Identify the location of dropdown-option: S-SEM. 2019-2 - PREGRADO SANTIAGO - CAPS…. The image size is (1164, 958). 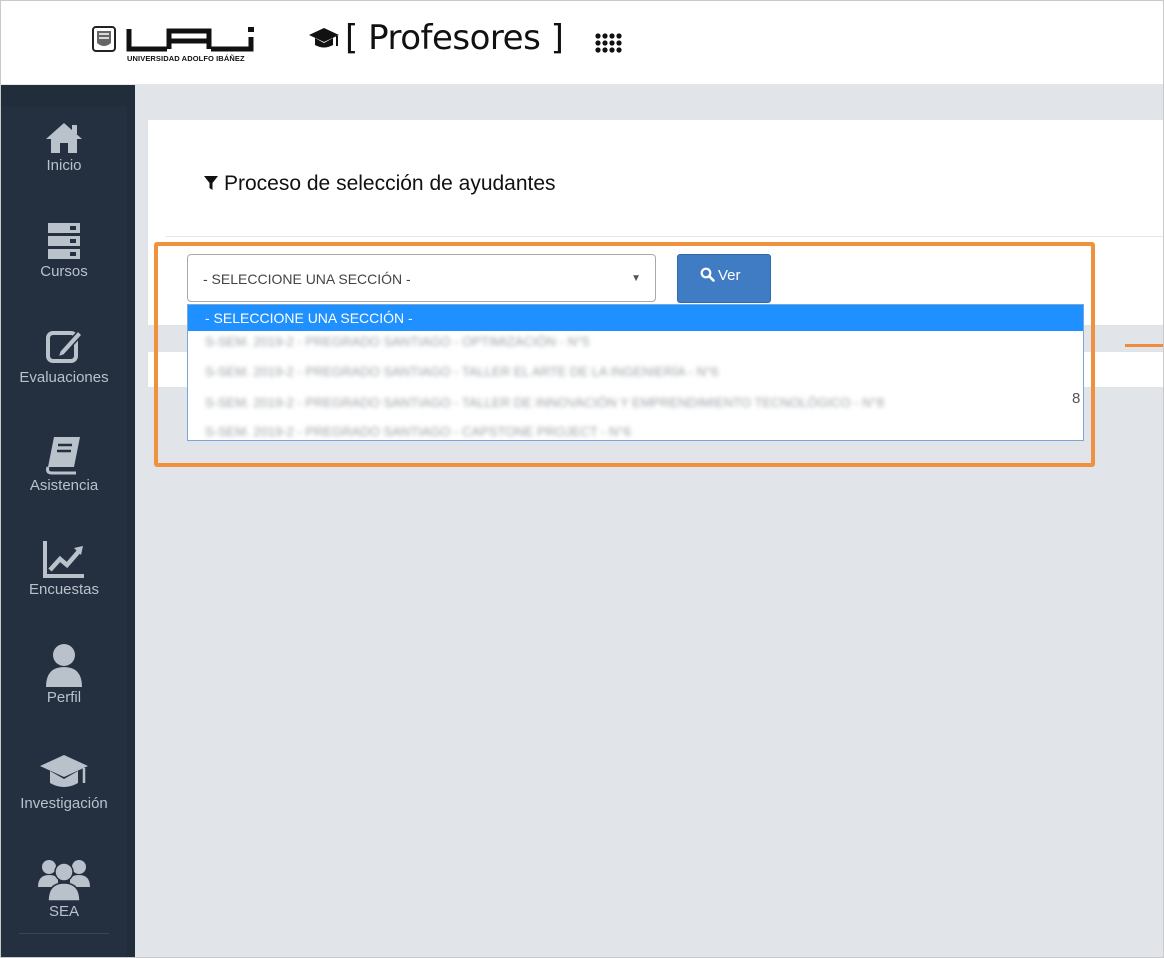
(635, 429).